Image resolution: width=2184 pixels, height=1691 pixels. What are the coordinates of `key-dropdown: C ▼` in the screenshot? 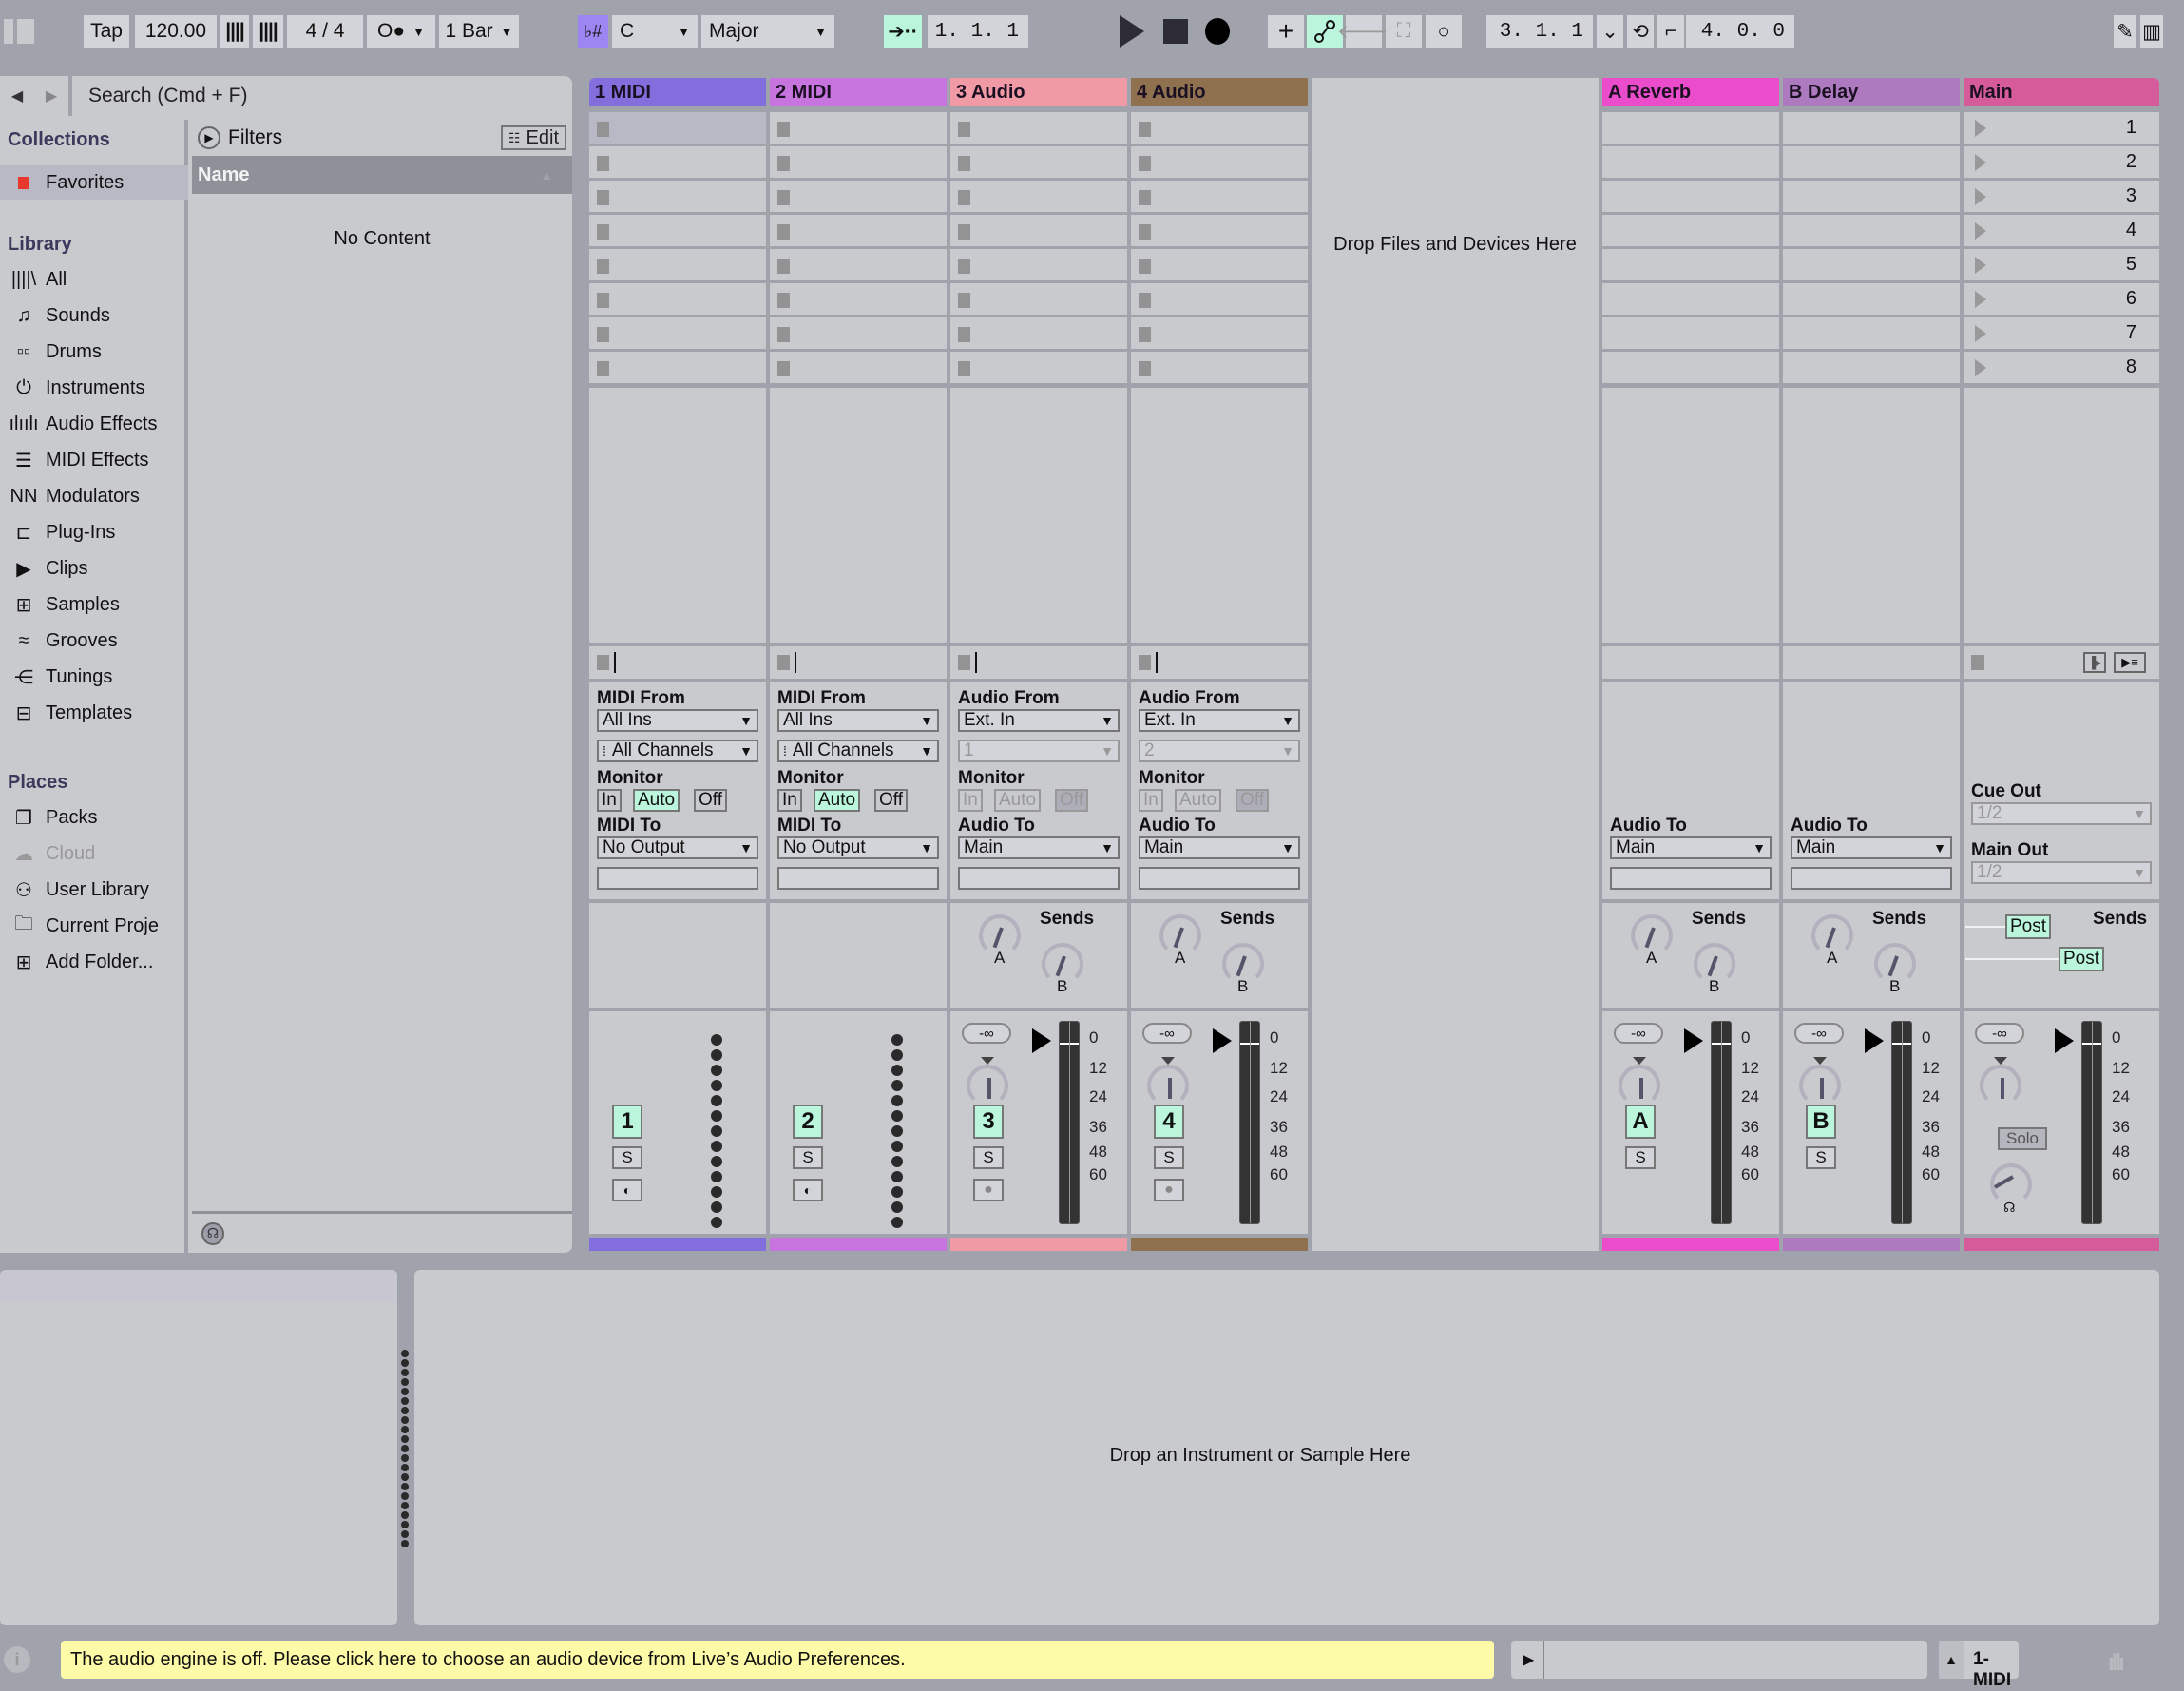 It's located at (655, 31).